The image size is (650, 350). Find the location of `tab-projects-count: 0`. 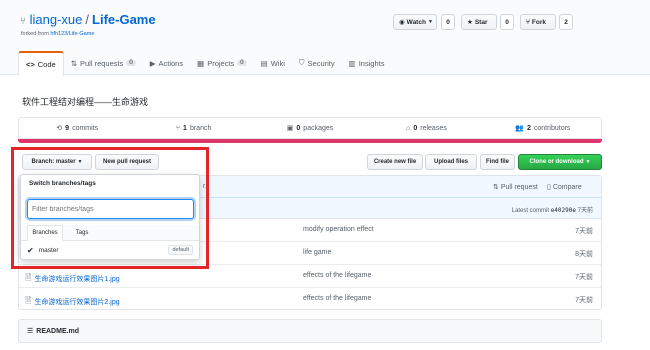

tab-projects-count: 0 is located at coordinates (242, 63).